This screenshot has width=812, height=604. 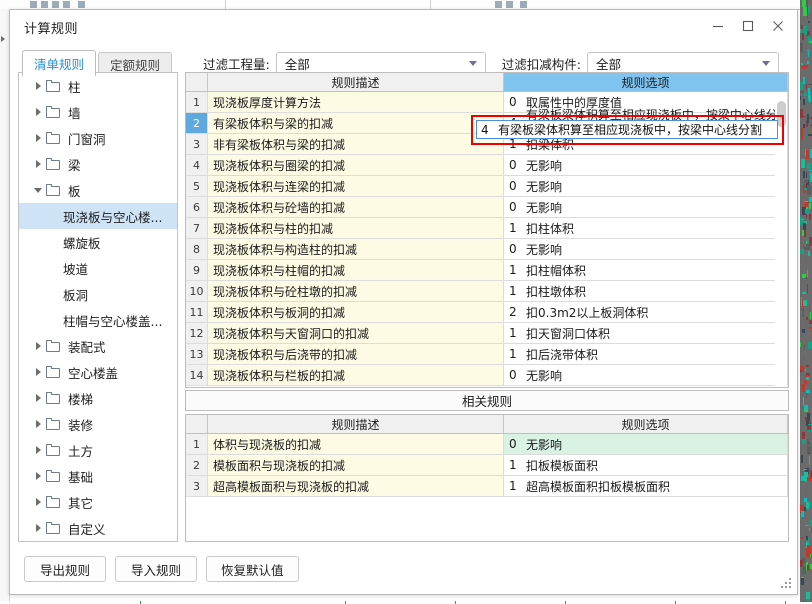 I want to click on table-row: 4 现浇板体积与圈梁的扣减 0 无影响, so click(x=487, y=165).